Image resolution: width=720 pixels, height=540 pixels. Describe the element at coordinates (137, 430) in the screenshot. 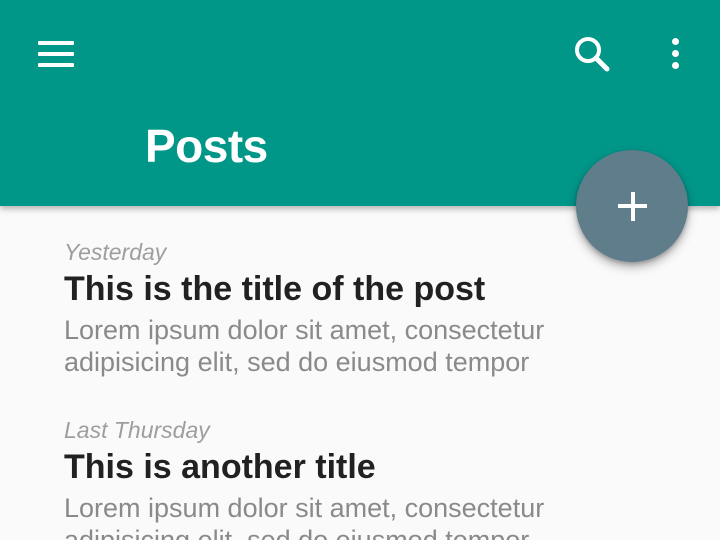

I see `post-date: Last Thursday` at that location.